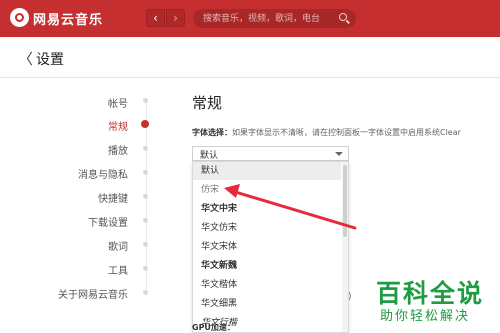 The width and height of the screenshot is (500, 333). Describe the element at coordinates (267, 190) in the screenshot. I see `font-option-fangsong: 仿宋` at that location.